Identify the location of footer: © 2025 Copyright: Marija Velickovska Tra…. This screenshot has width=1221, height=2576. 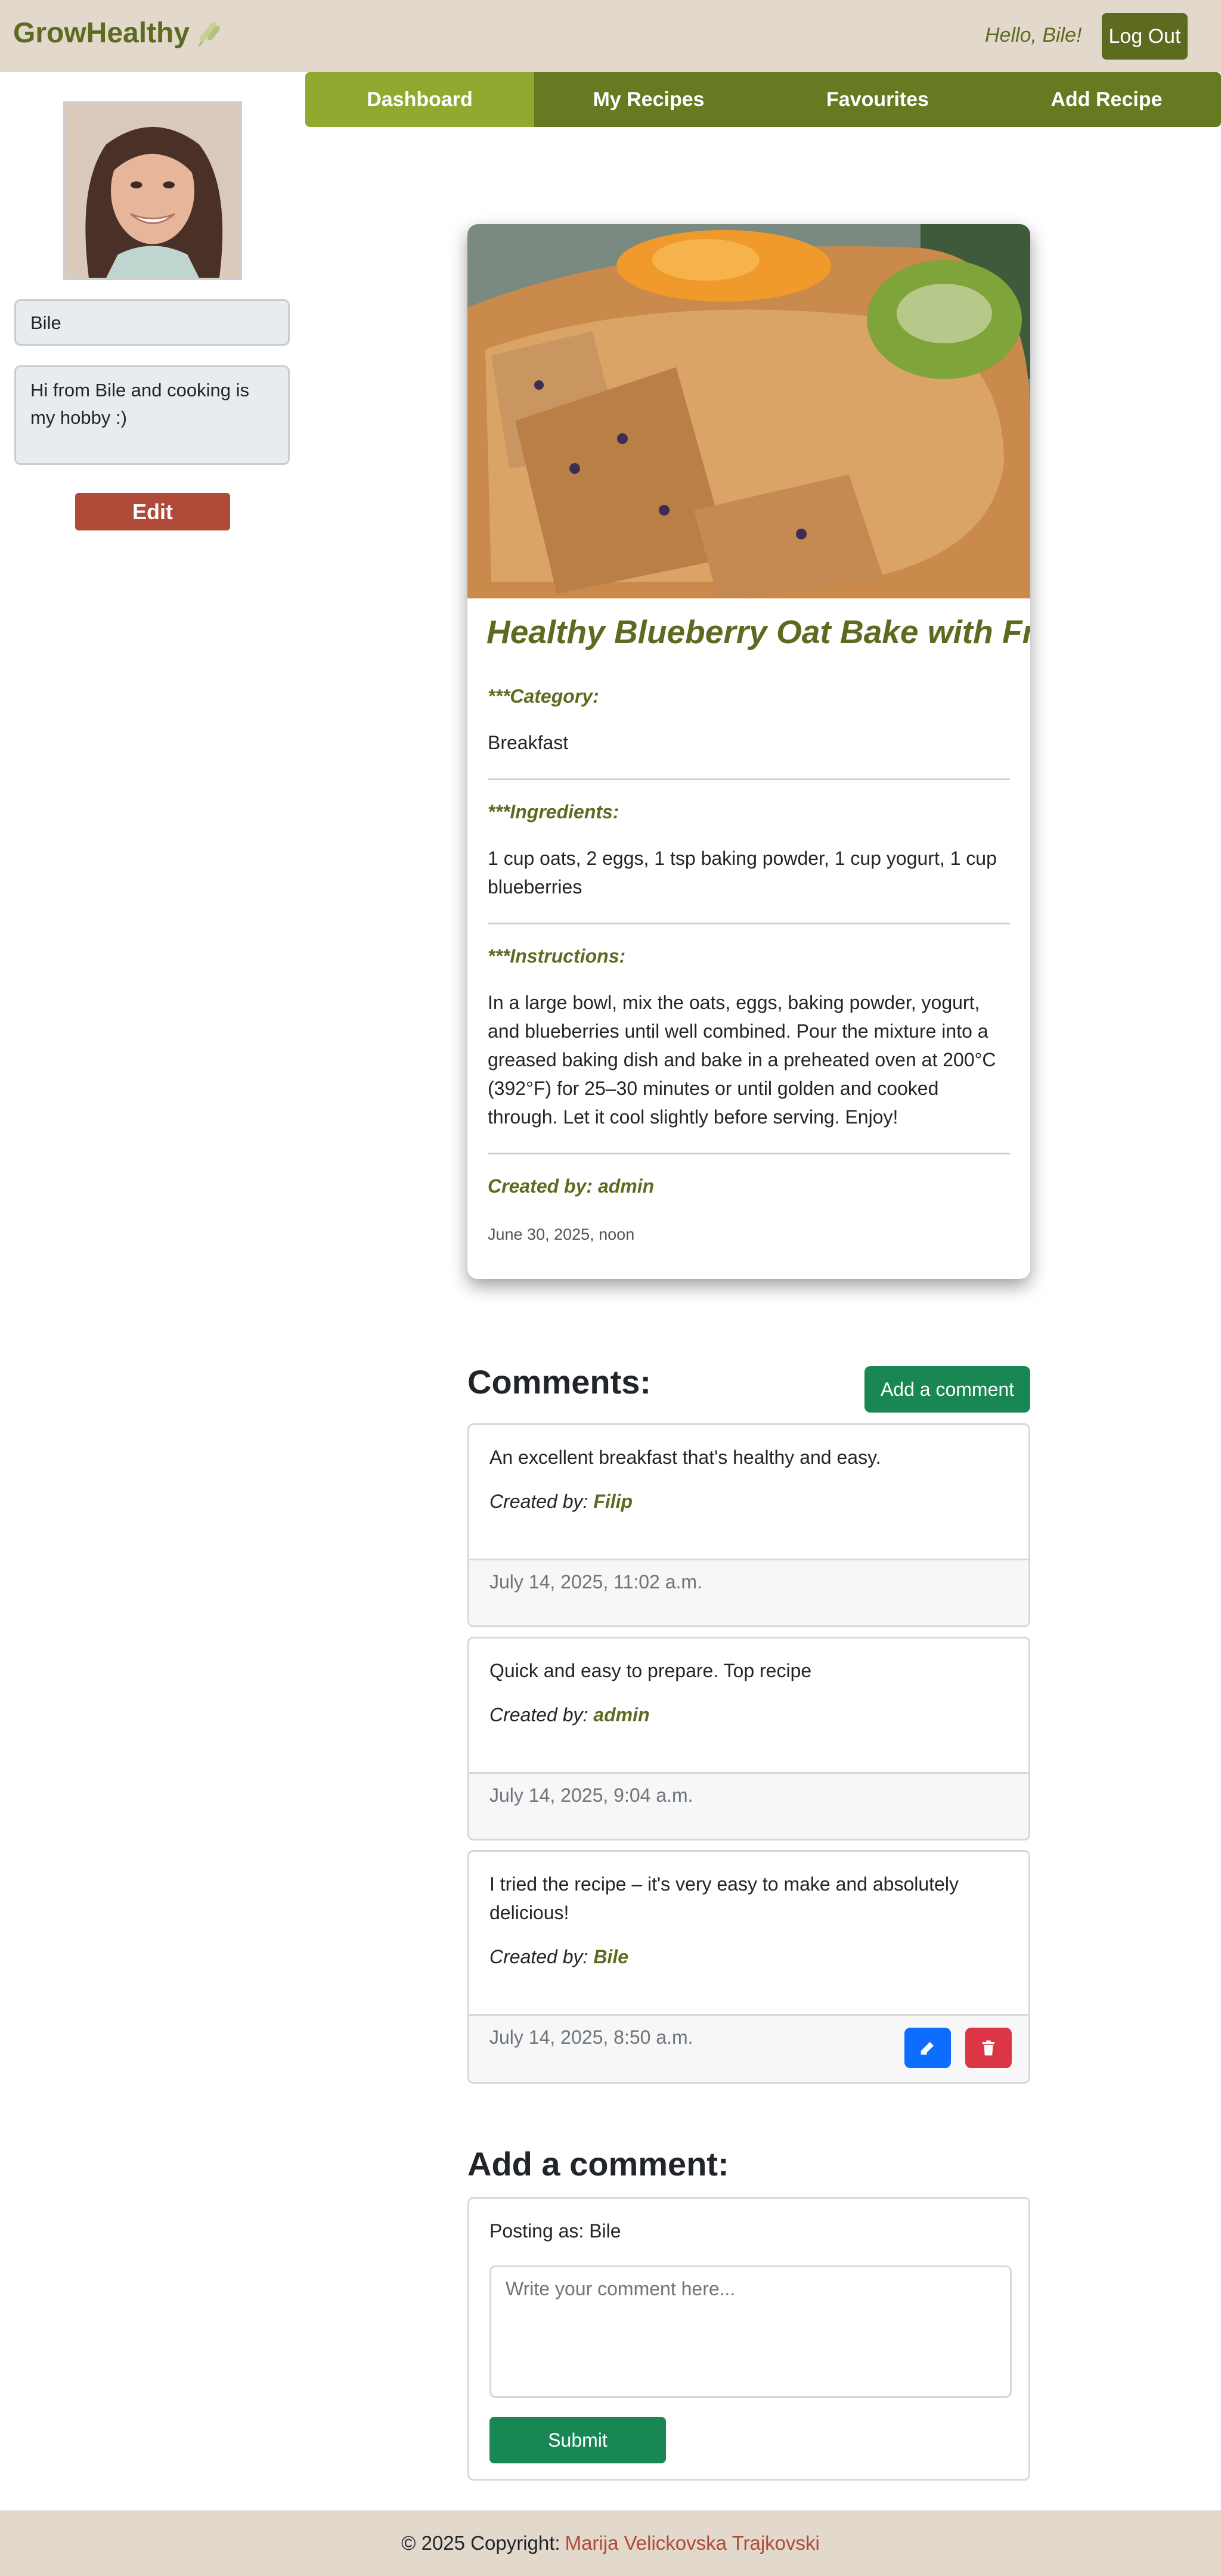
(610, 2543).